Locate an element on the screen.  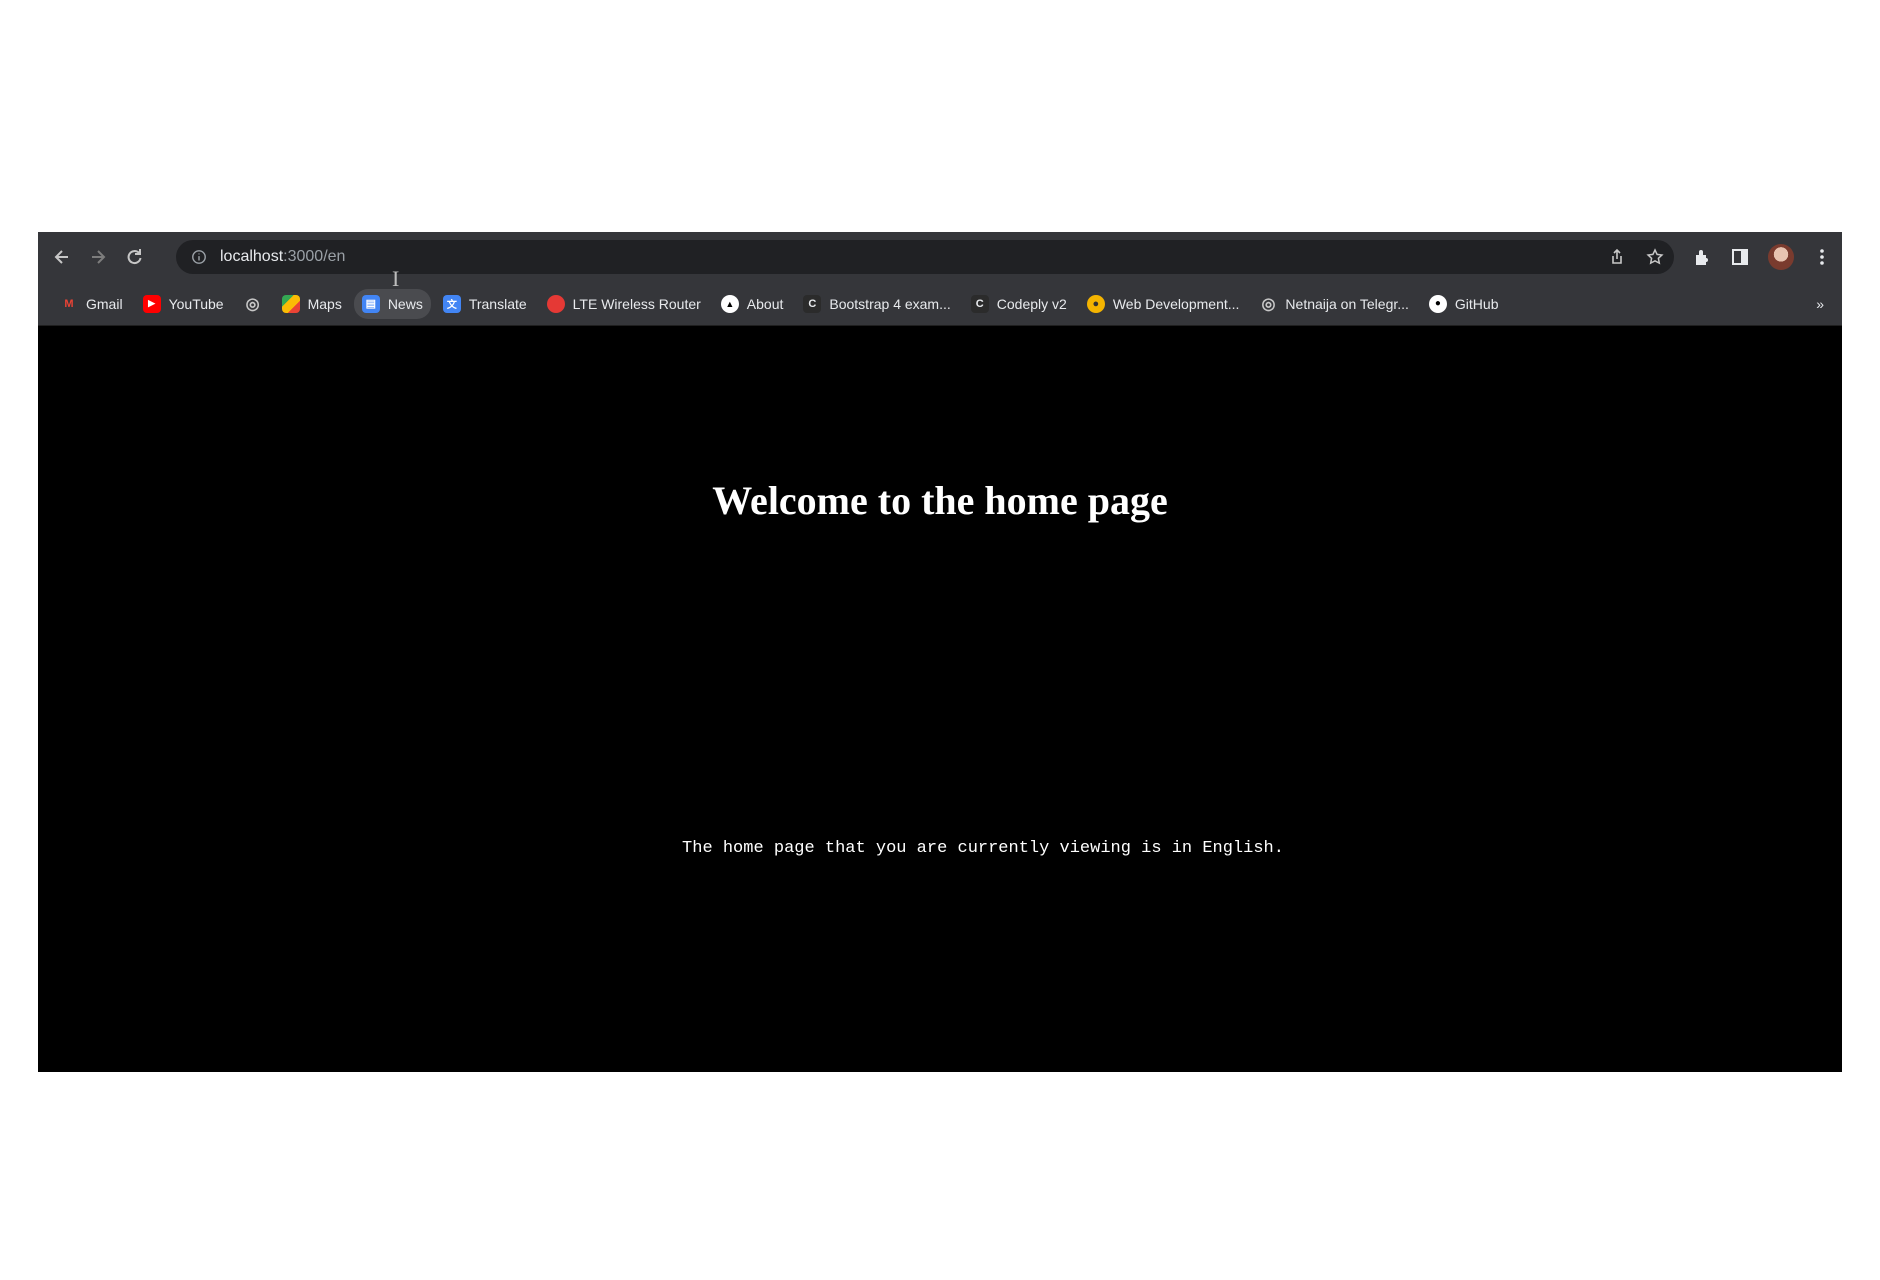
arrow-right-icon is located at coordinates (99, 257).